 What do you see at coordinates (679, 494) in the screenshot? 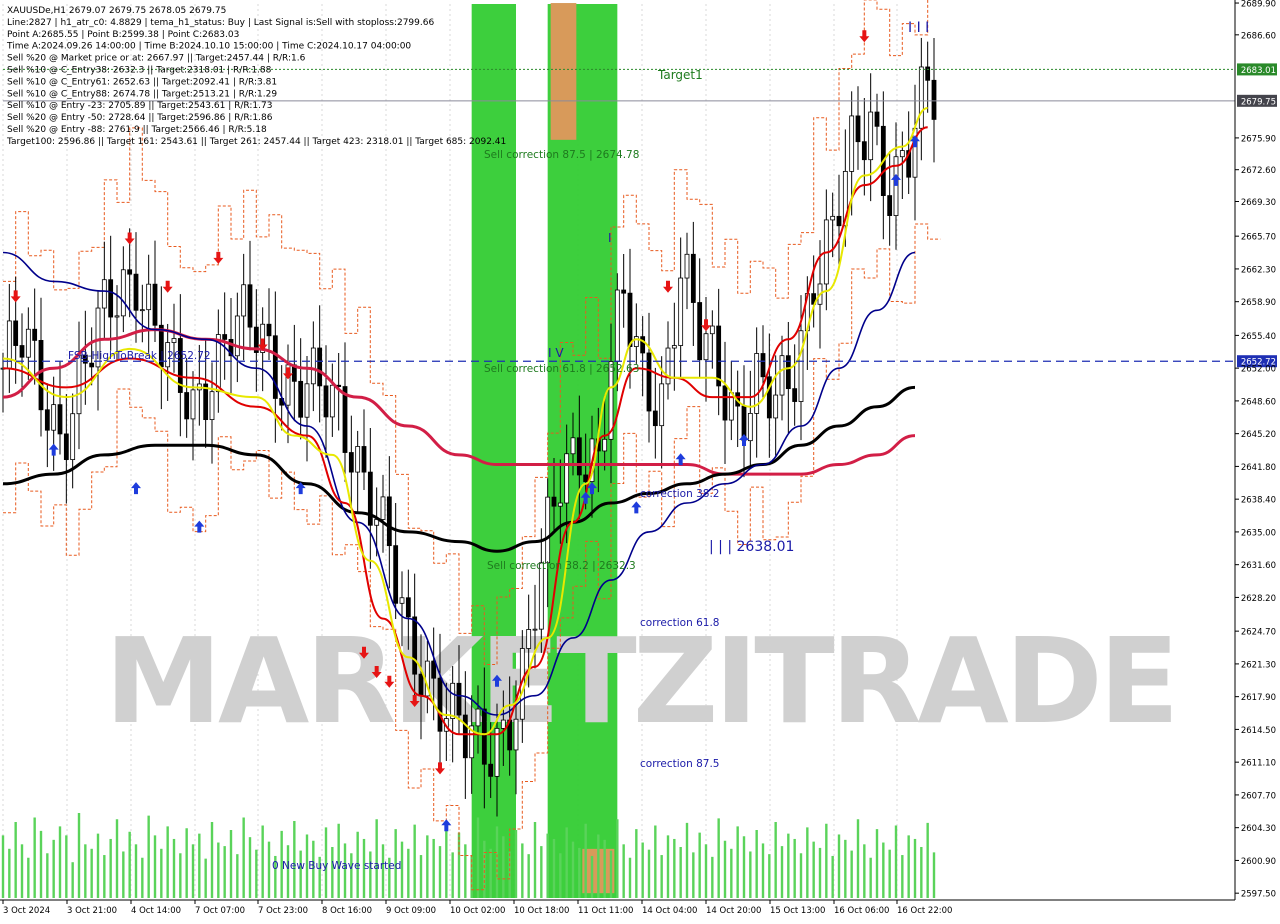
I see `correction-382-label: correction 38.2` at bounding box center [679, 494].